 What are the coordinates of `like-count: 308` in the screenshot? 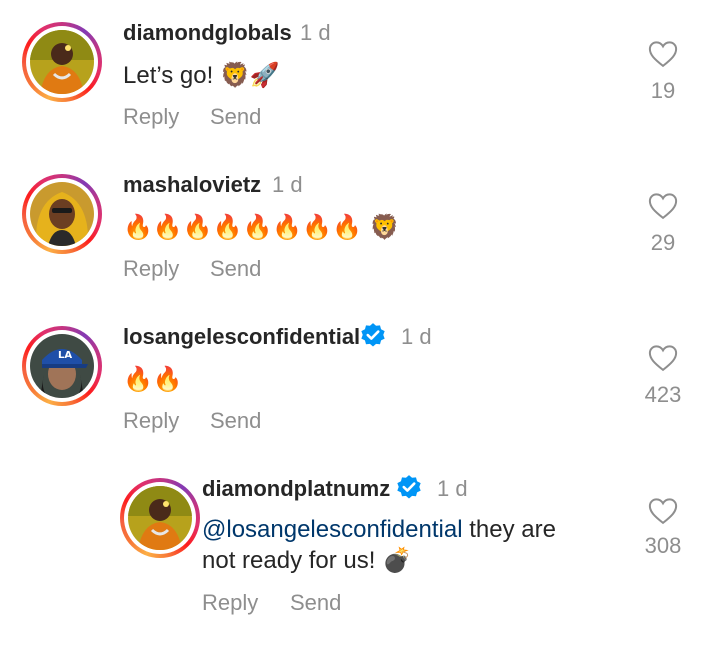 It's located at (663, 545).